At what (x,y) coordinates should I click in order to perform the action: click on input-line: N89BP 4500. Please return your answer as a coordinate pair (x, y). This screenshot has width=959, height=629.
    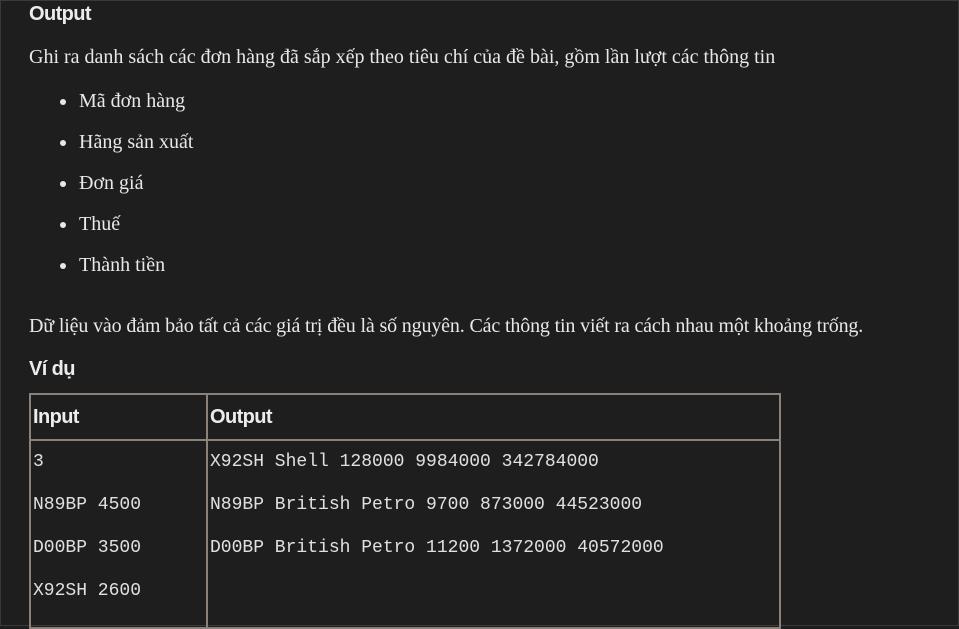
    Looking at the image, I should click on (87, 505).